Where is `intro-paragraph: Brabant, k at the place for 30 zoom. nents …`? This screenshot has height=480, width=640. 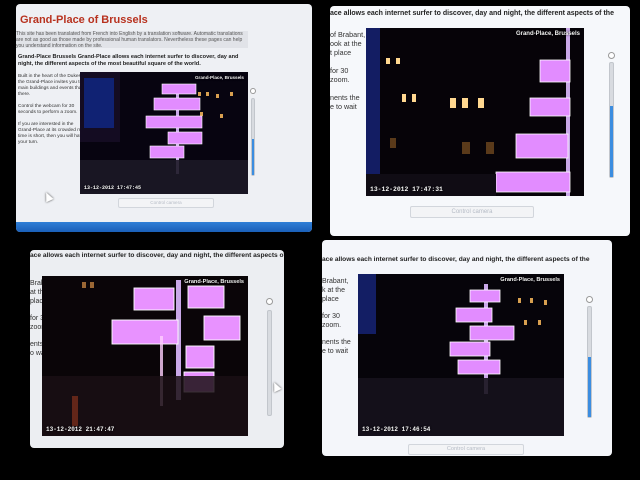
intro-paragraph: Brabant, k at the place for 30 zoom. nents … is located at coordinates (336, 317).